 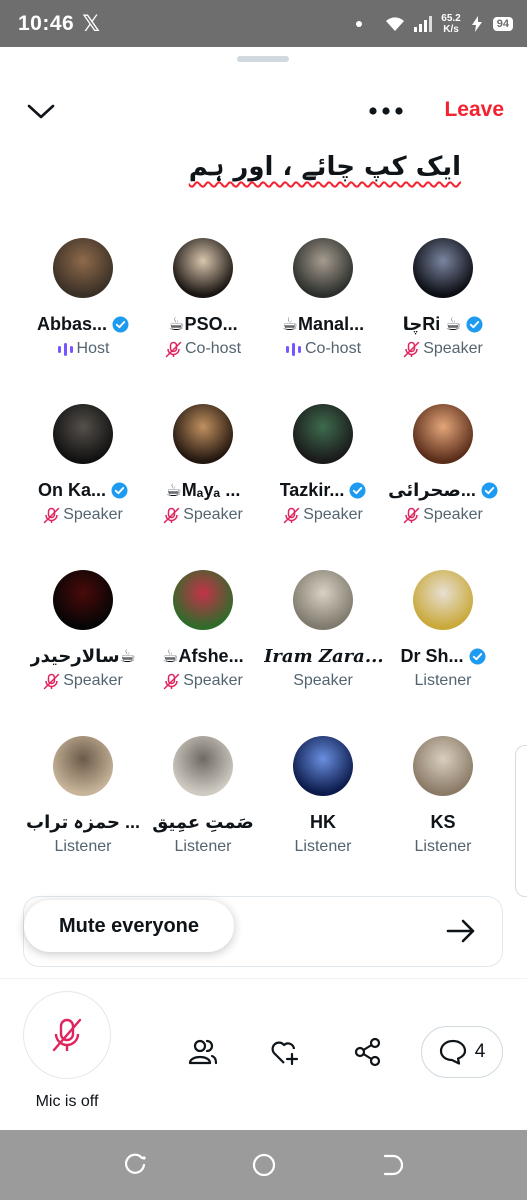 What do you see at coordinates (83, 321) in the screenshot?
I see `participant: Abbas... Host` at bounding box center [83, 321].